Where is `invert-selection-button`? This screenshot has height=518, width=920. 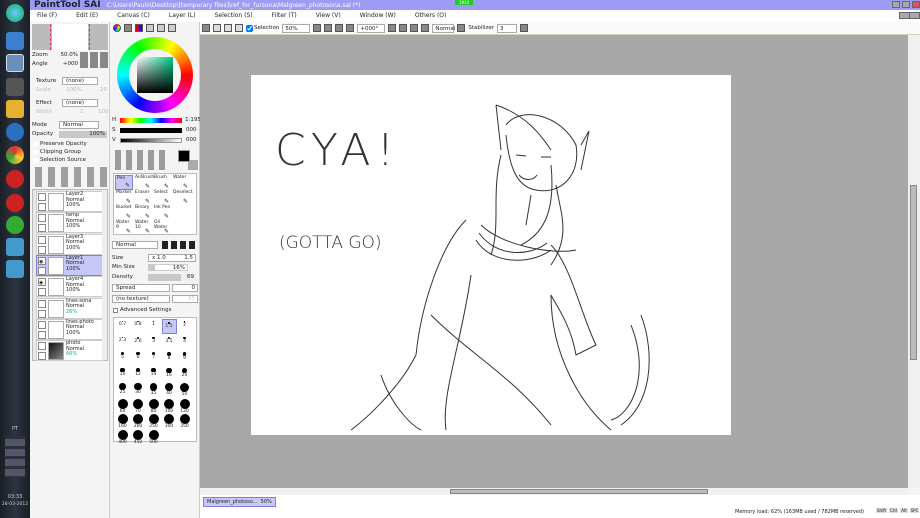
invert-selection-button is located at coordinates (239, 28).